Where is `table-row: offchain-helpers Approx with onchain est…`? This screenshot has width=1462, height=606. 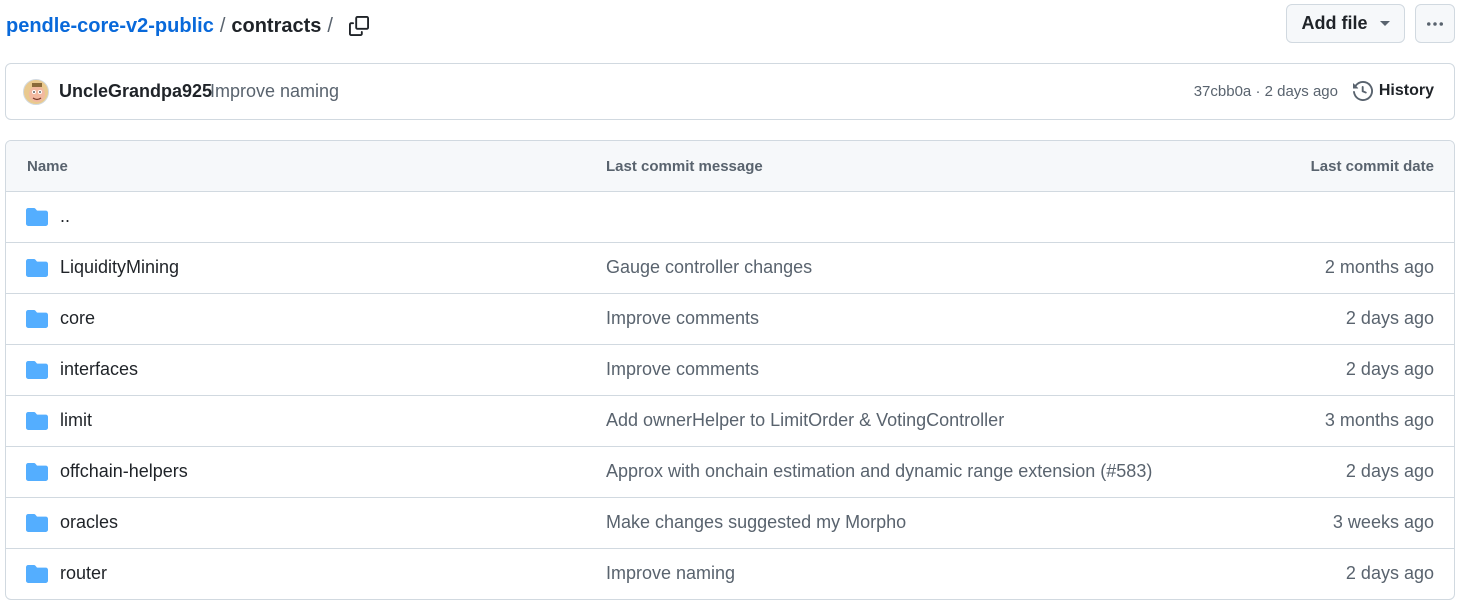
table-row: offchain-helpers Approx with onchain est… is located at coordinates (730, 472).